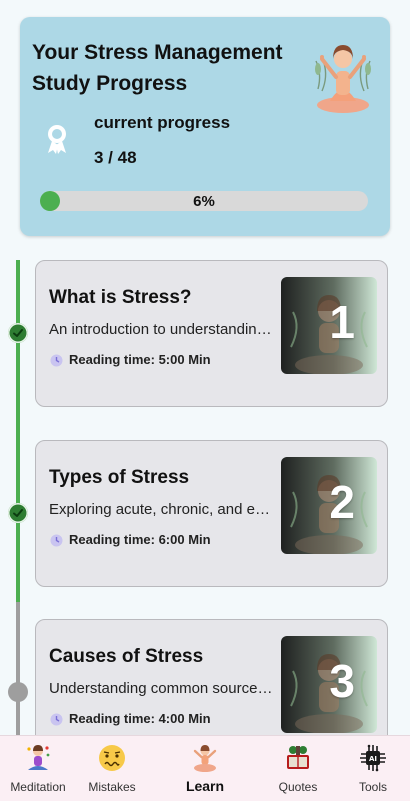  I want to click on lesson-title: Types of Stress, so click(119, 477).